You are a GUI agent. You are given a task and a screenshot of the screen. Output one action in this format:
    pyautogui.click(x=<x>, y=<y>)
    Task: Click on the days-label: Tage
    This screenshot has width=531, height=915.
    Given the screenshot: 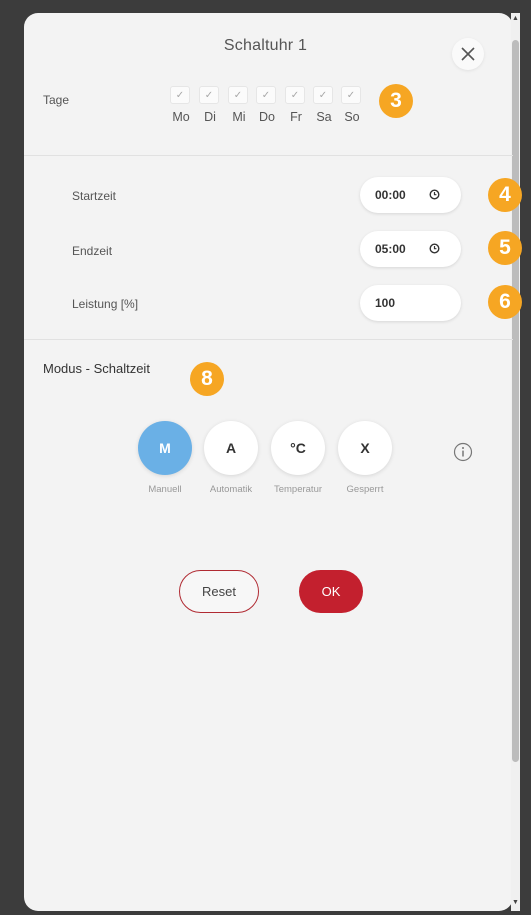 What is the action you would take?
    pyautogui.click(x=56, y=100)
    